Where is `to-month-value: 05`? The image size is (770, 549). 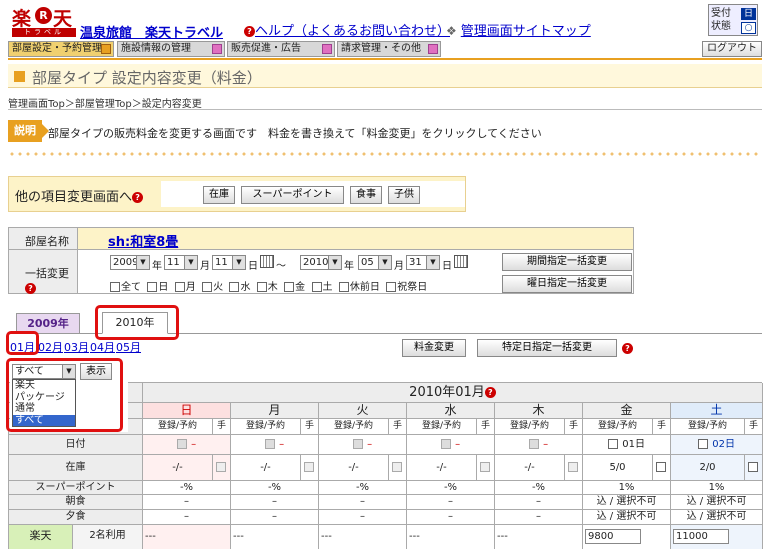
to-month-value: 05 is located at coordinates (367, 262).